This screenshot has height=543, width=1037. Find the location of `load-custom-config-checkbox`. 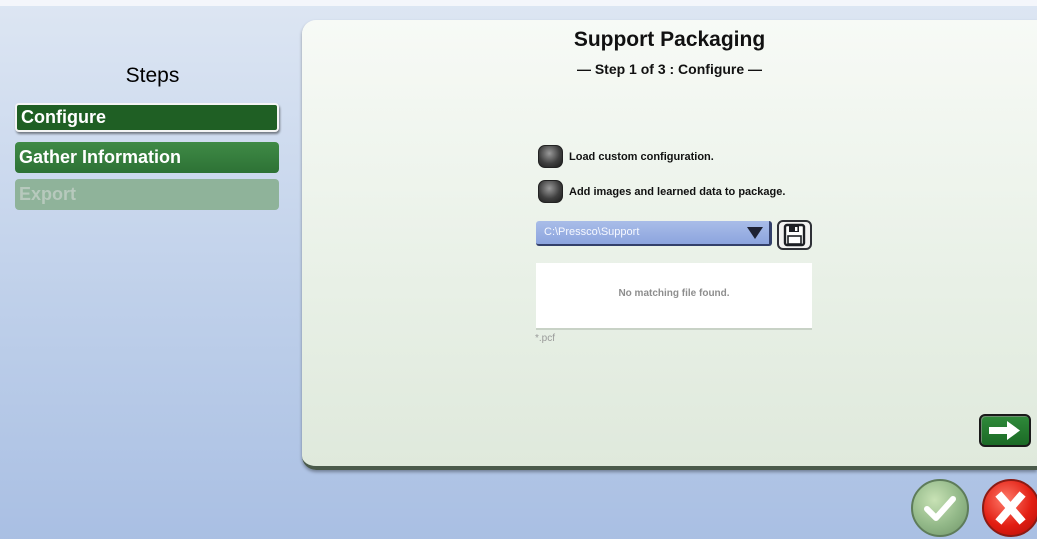

load-custom-config-checkbox is located at coordinates (550, 156).